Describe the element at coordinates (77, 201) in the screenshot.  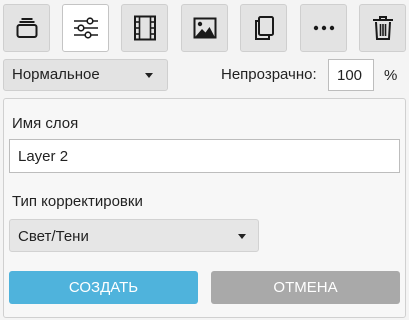
I see `adjustment-type-label: Тип корректировки` at that location.